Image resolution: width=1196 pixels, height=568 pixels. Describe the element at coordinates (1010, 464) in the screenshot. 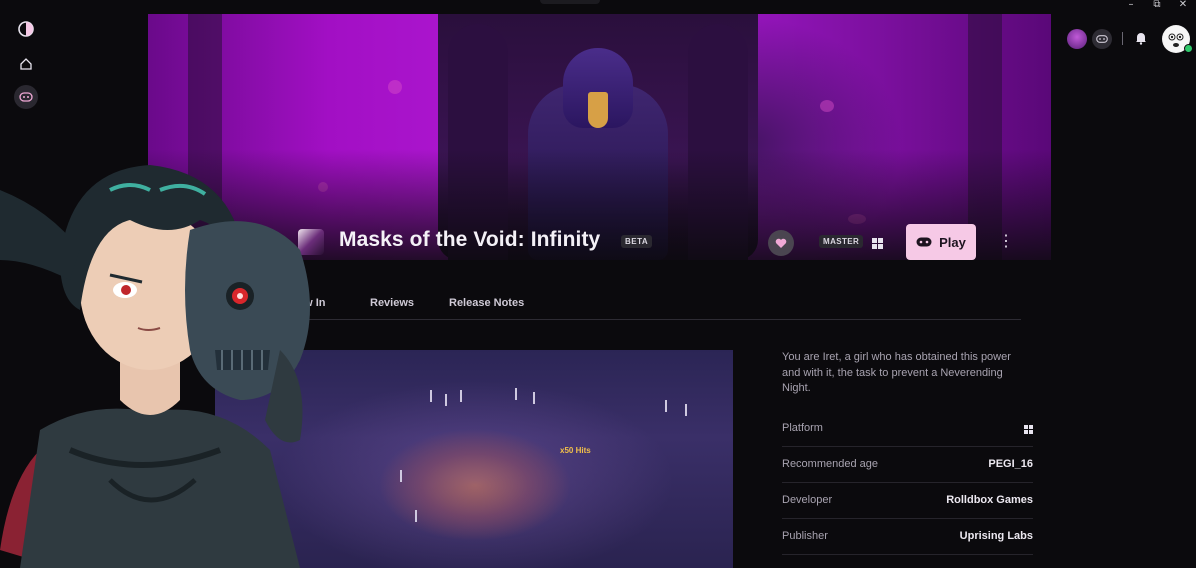

I see `info-value-age: PEGI_16` at that location.